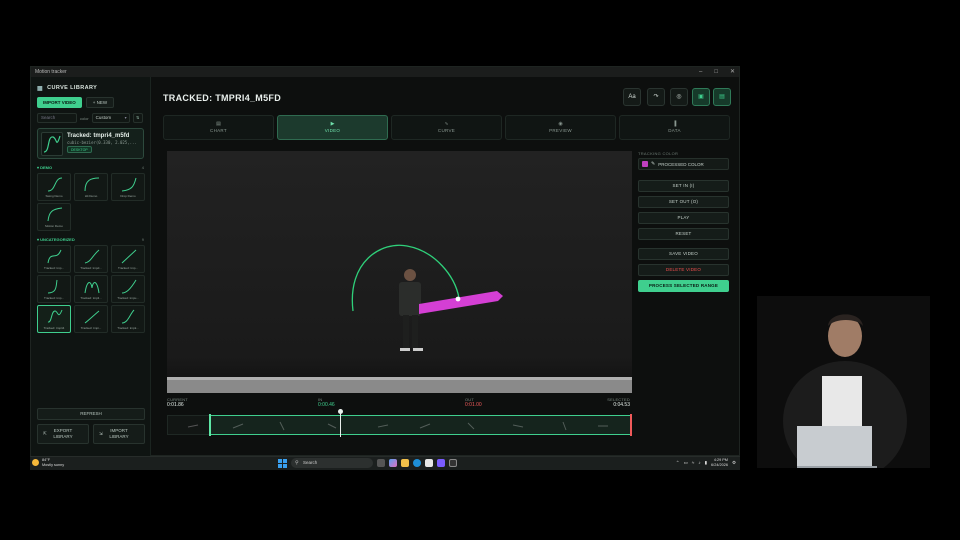  What do you see at coordinates (734, 463) in the screenshot?
I see `notification-icon: ⚙` at bounding box center [734, 463].